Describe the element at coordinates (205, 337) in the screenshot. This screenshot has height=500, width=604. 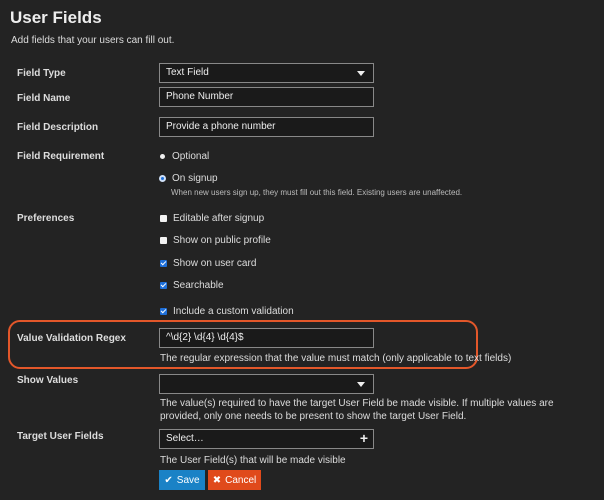
I see `value-validation-regex-value: ^\d{2} \d{4} \d{4}$` at that location.